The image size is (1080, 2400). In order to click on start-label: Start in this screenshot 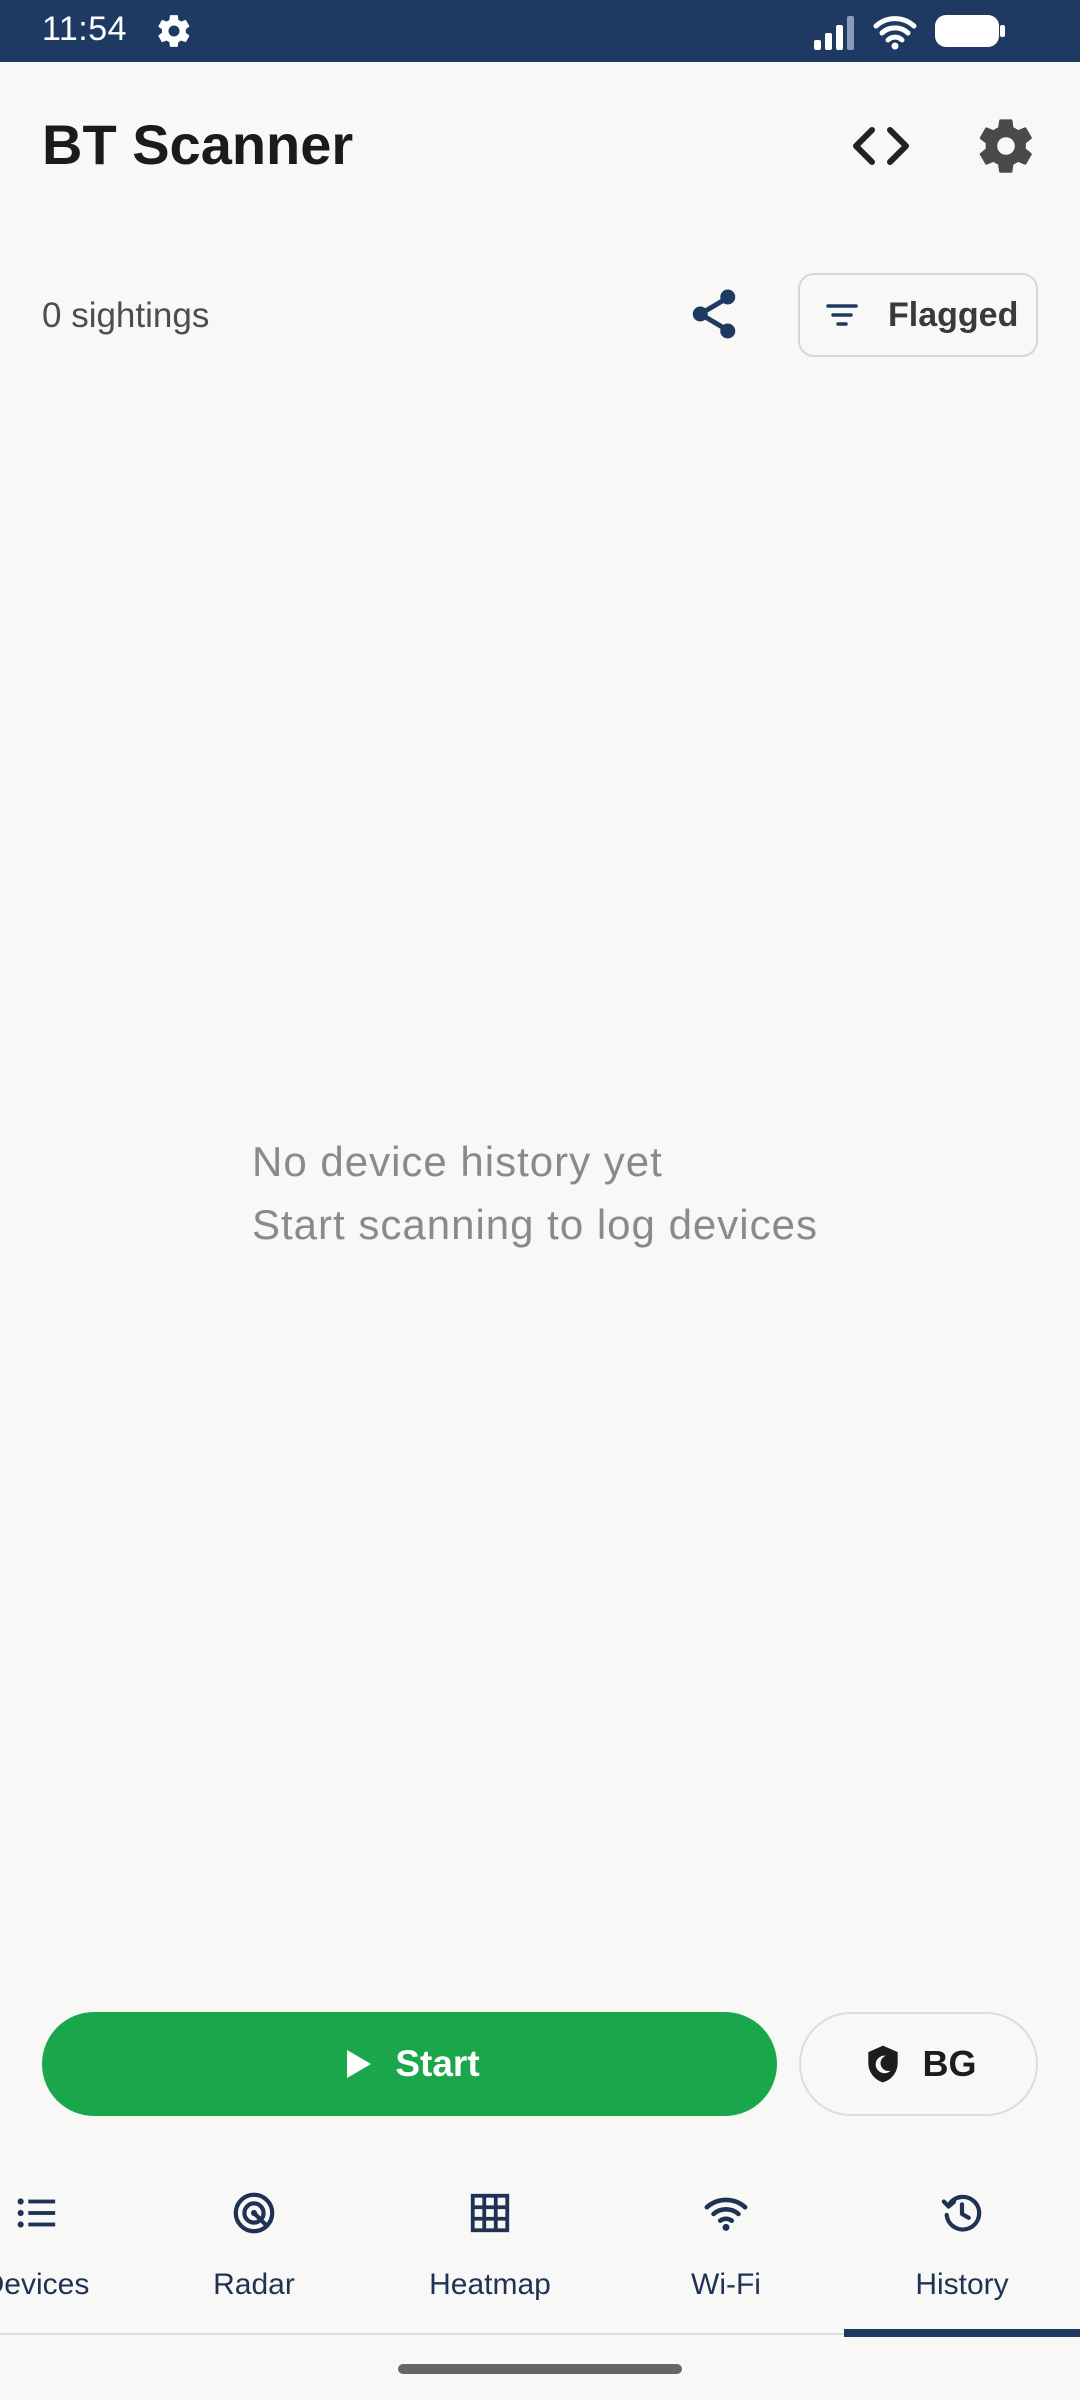, I will do `click(437, 2063)`.